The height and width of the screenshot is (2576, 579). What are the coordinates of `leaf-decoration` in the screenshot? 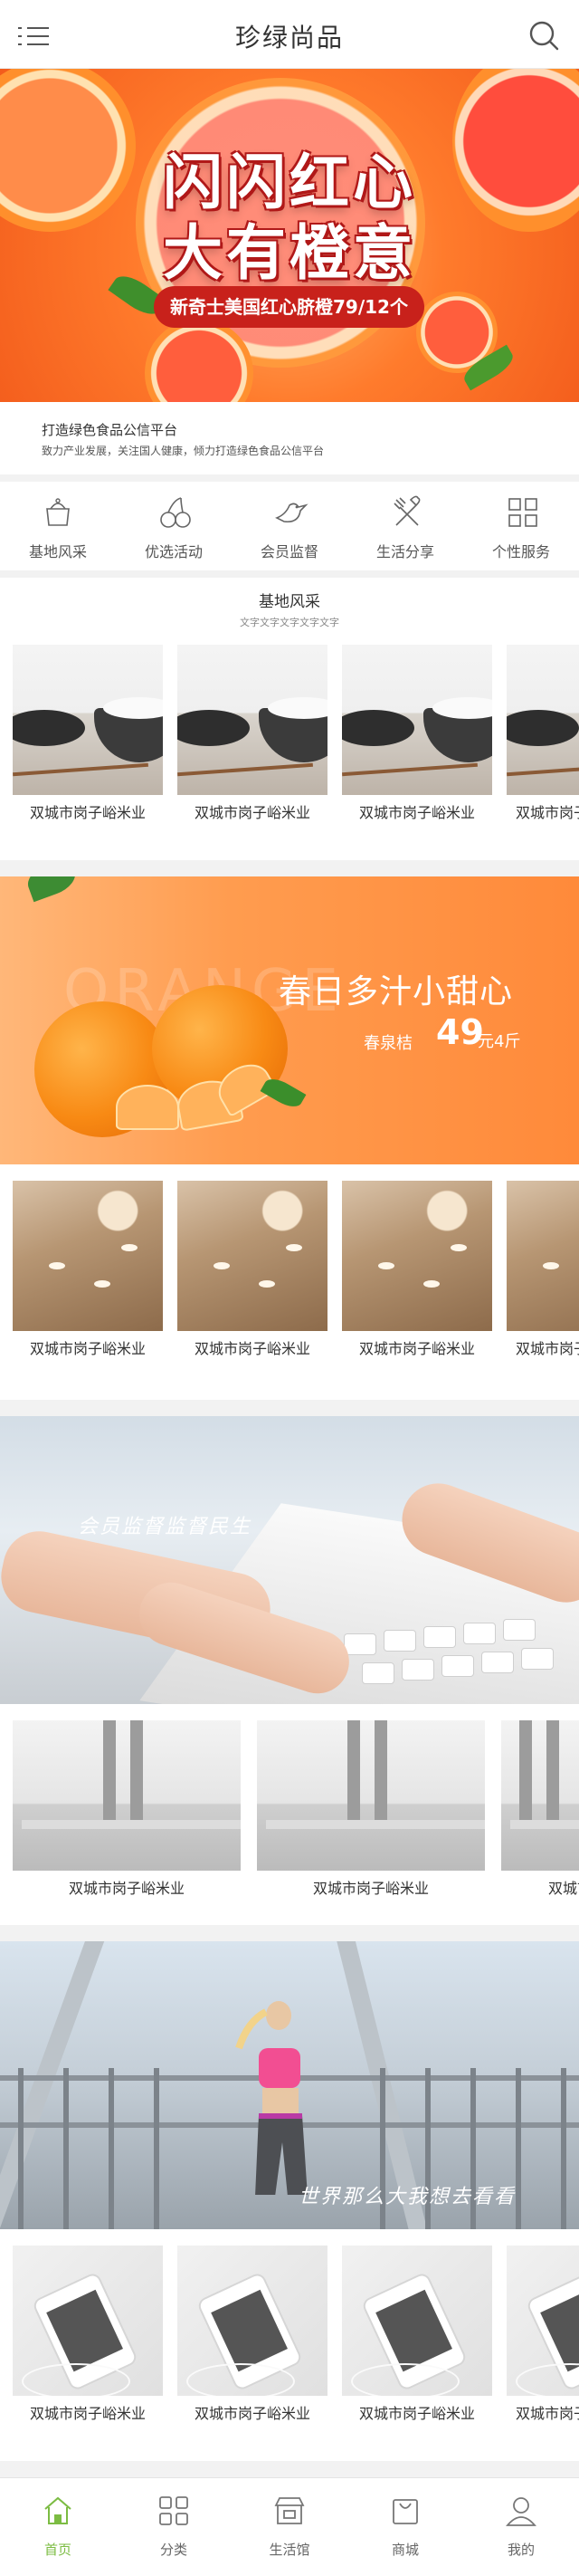 It's located at (283, 1093).